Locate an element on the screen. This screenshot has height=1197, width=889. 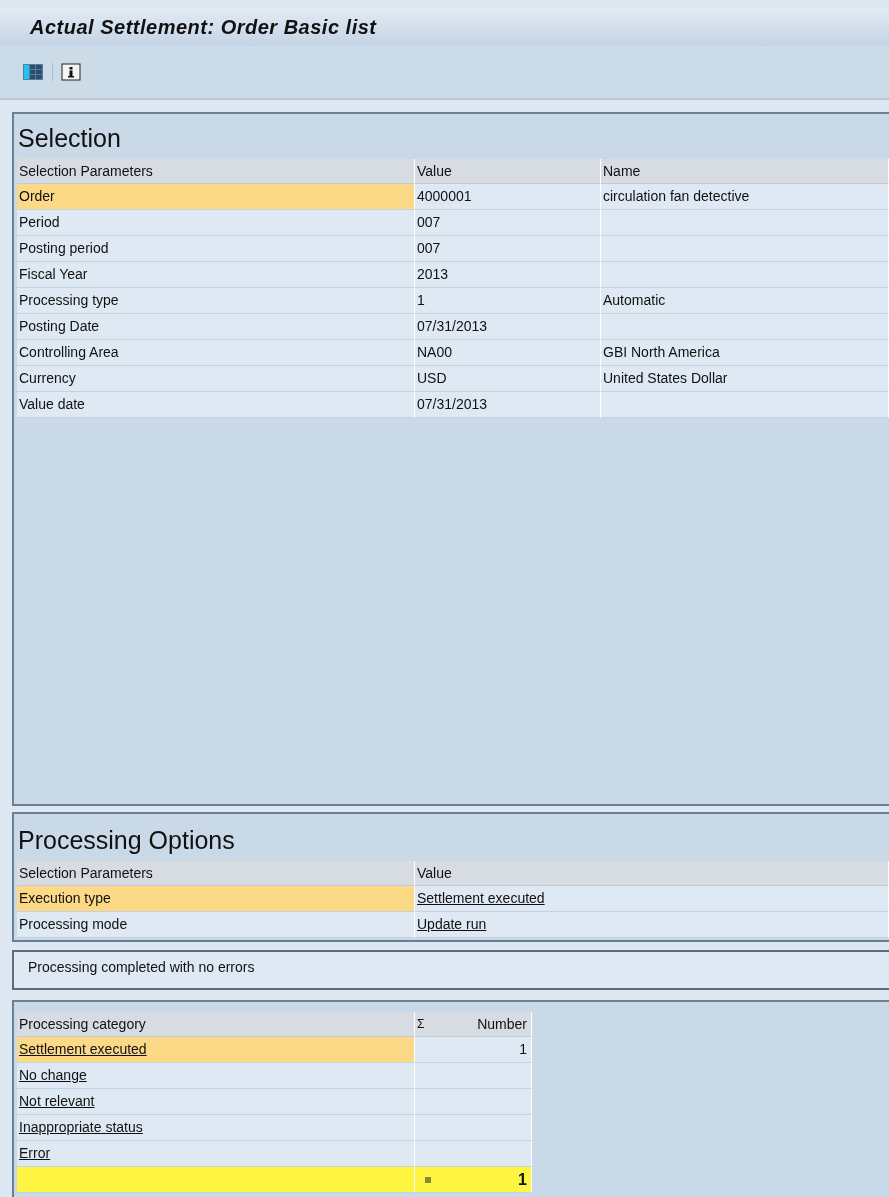
info-icon is located at coordinates (71, 72).